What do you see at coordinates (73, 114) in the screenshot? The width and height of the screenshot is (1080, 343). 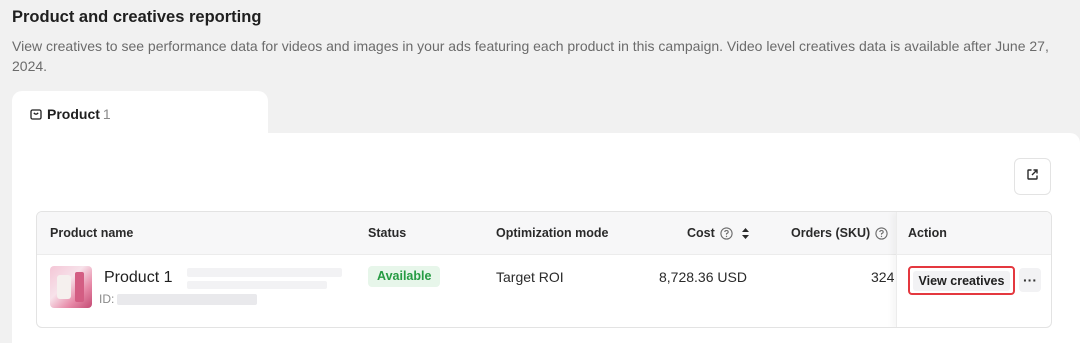 I see `tab-label: Product` at bounding box center [73, 114].